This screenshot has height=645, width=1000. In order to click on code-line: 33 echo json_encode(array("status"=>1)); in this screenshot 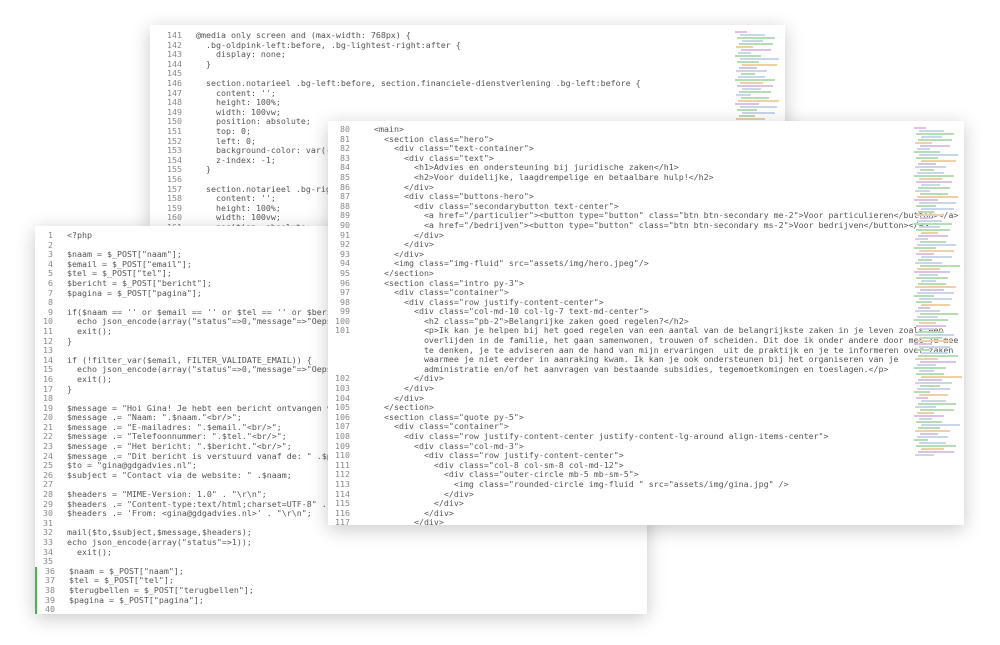, I will do `click(341, 542)`.